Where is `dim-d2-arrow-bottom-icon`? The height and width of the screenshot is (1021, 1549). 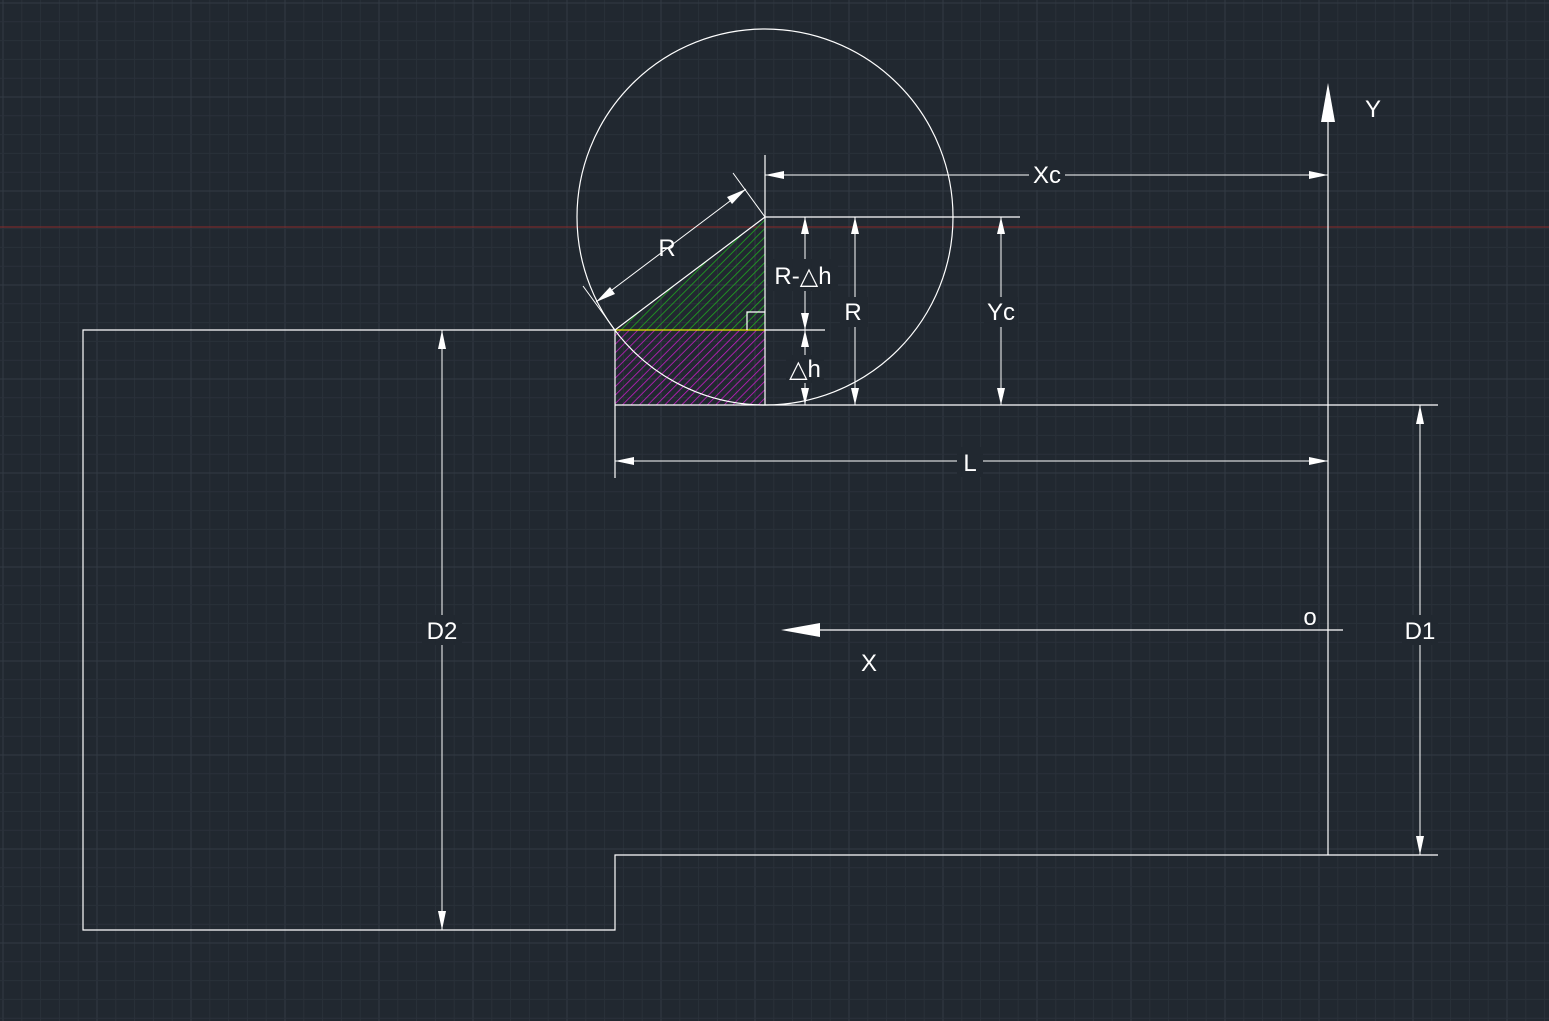 dim-d2-arrow-bottom-icon is located at coordinates (442, 920).